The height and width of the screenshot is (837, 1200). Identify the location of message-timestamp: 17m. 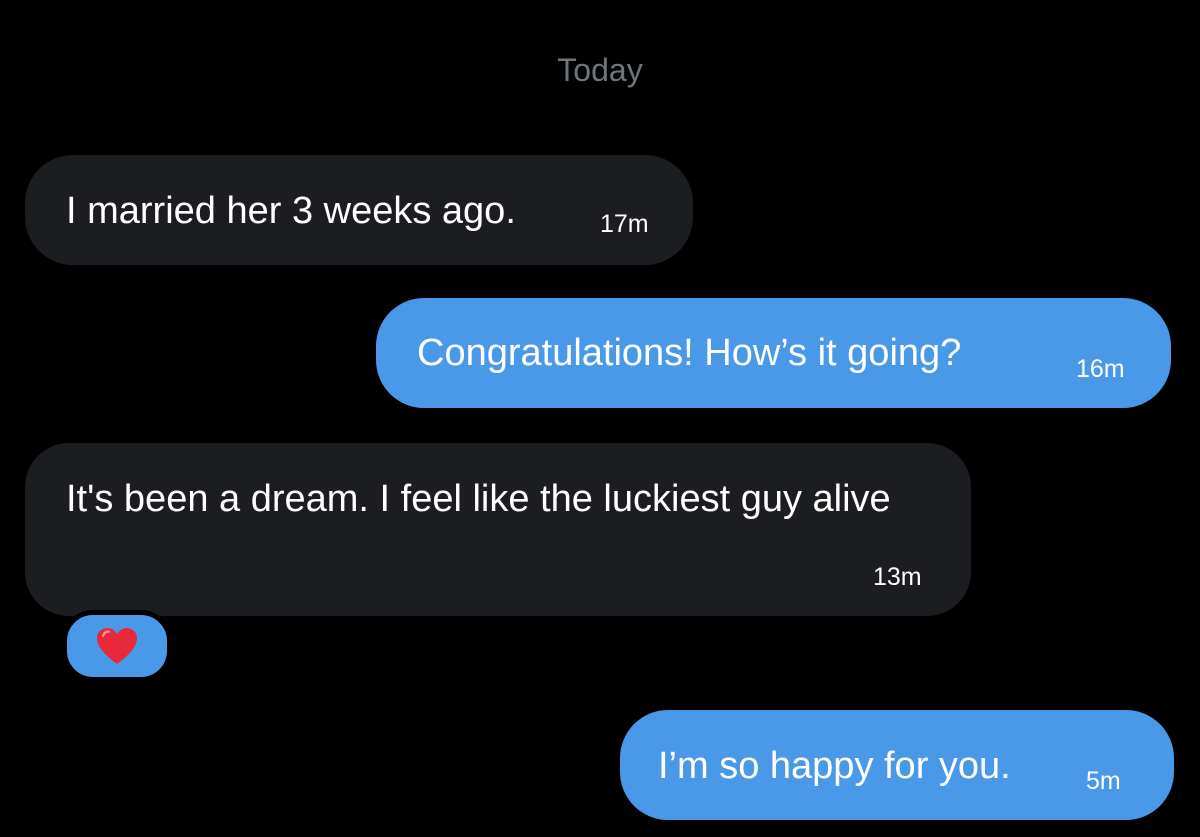
(624, 224).